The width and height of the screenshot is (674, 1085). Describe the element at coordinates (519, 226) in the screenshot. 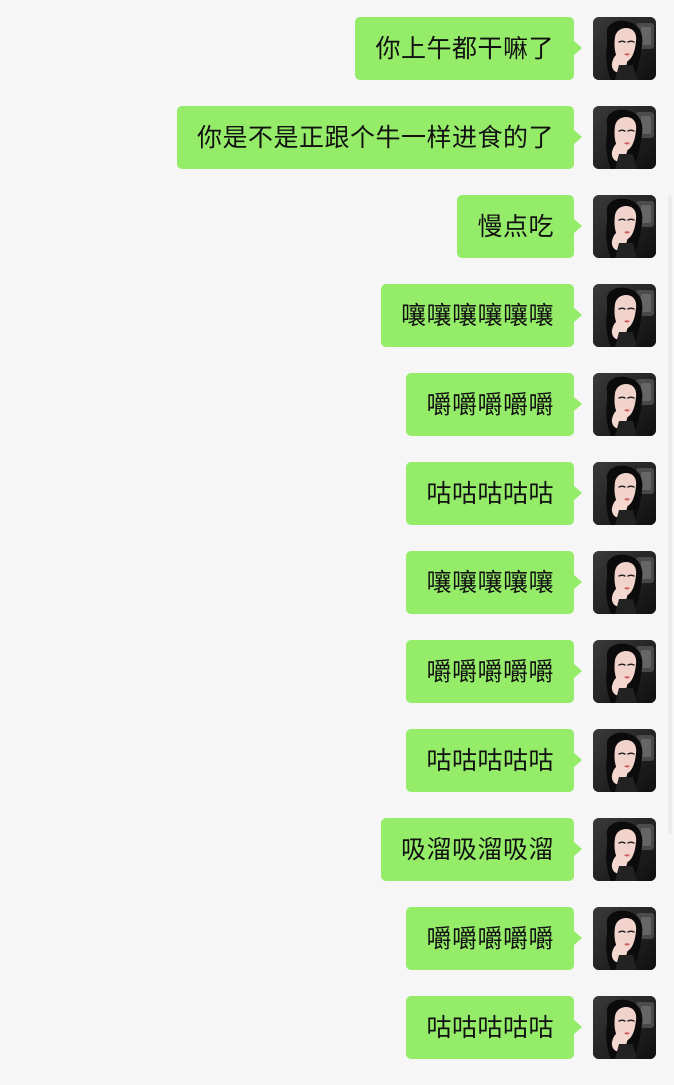

I see `message-bubble: 慢点吃` at that location.